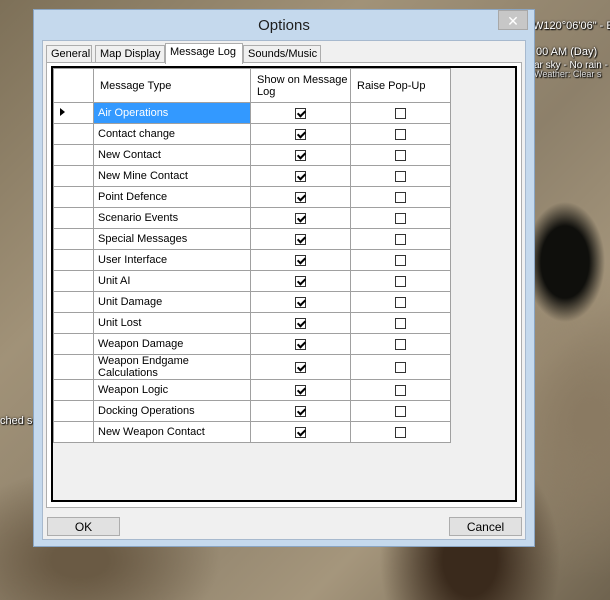  I want to click on cancel-button: Cancel, so click(485, 526).